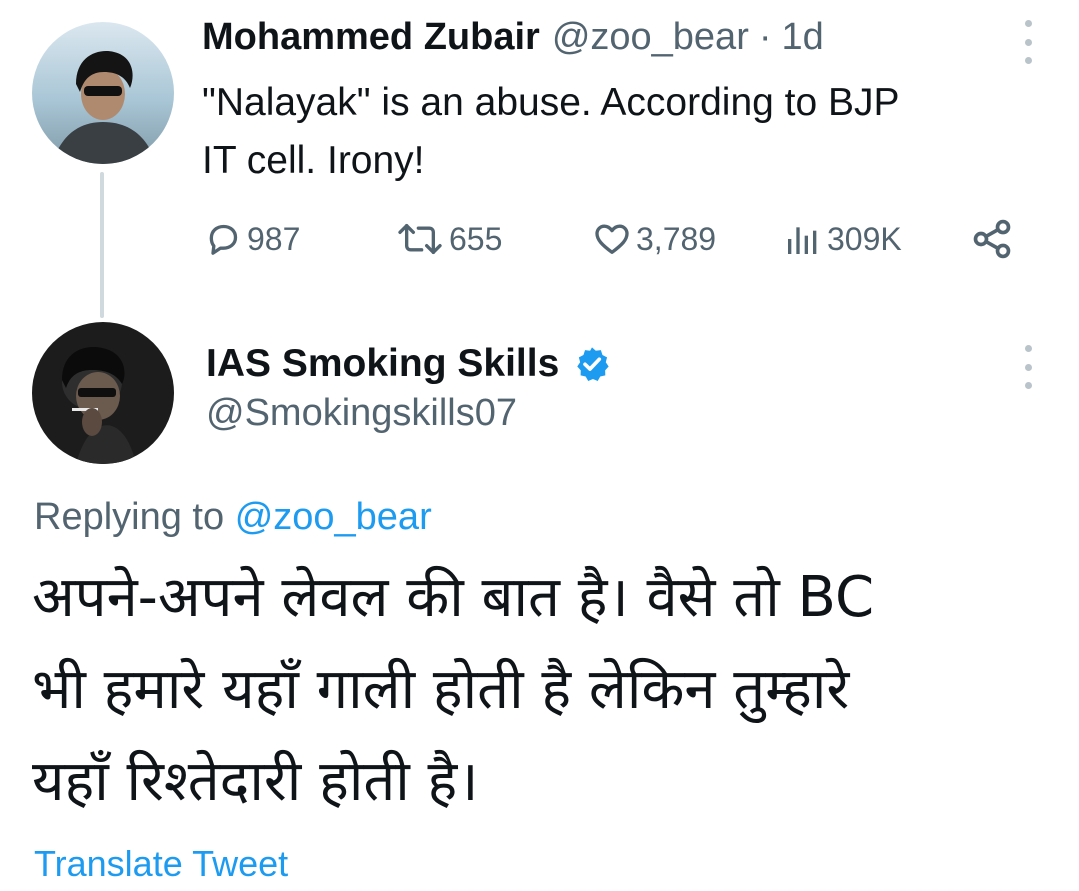 The height and width of the screenshot is (891, 1079). I want to click on tweet-text-line: अपने-अपने लेवल की बात है। वैसे तो BC, so click(453, 597).